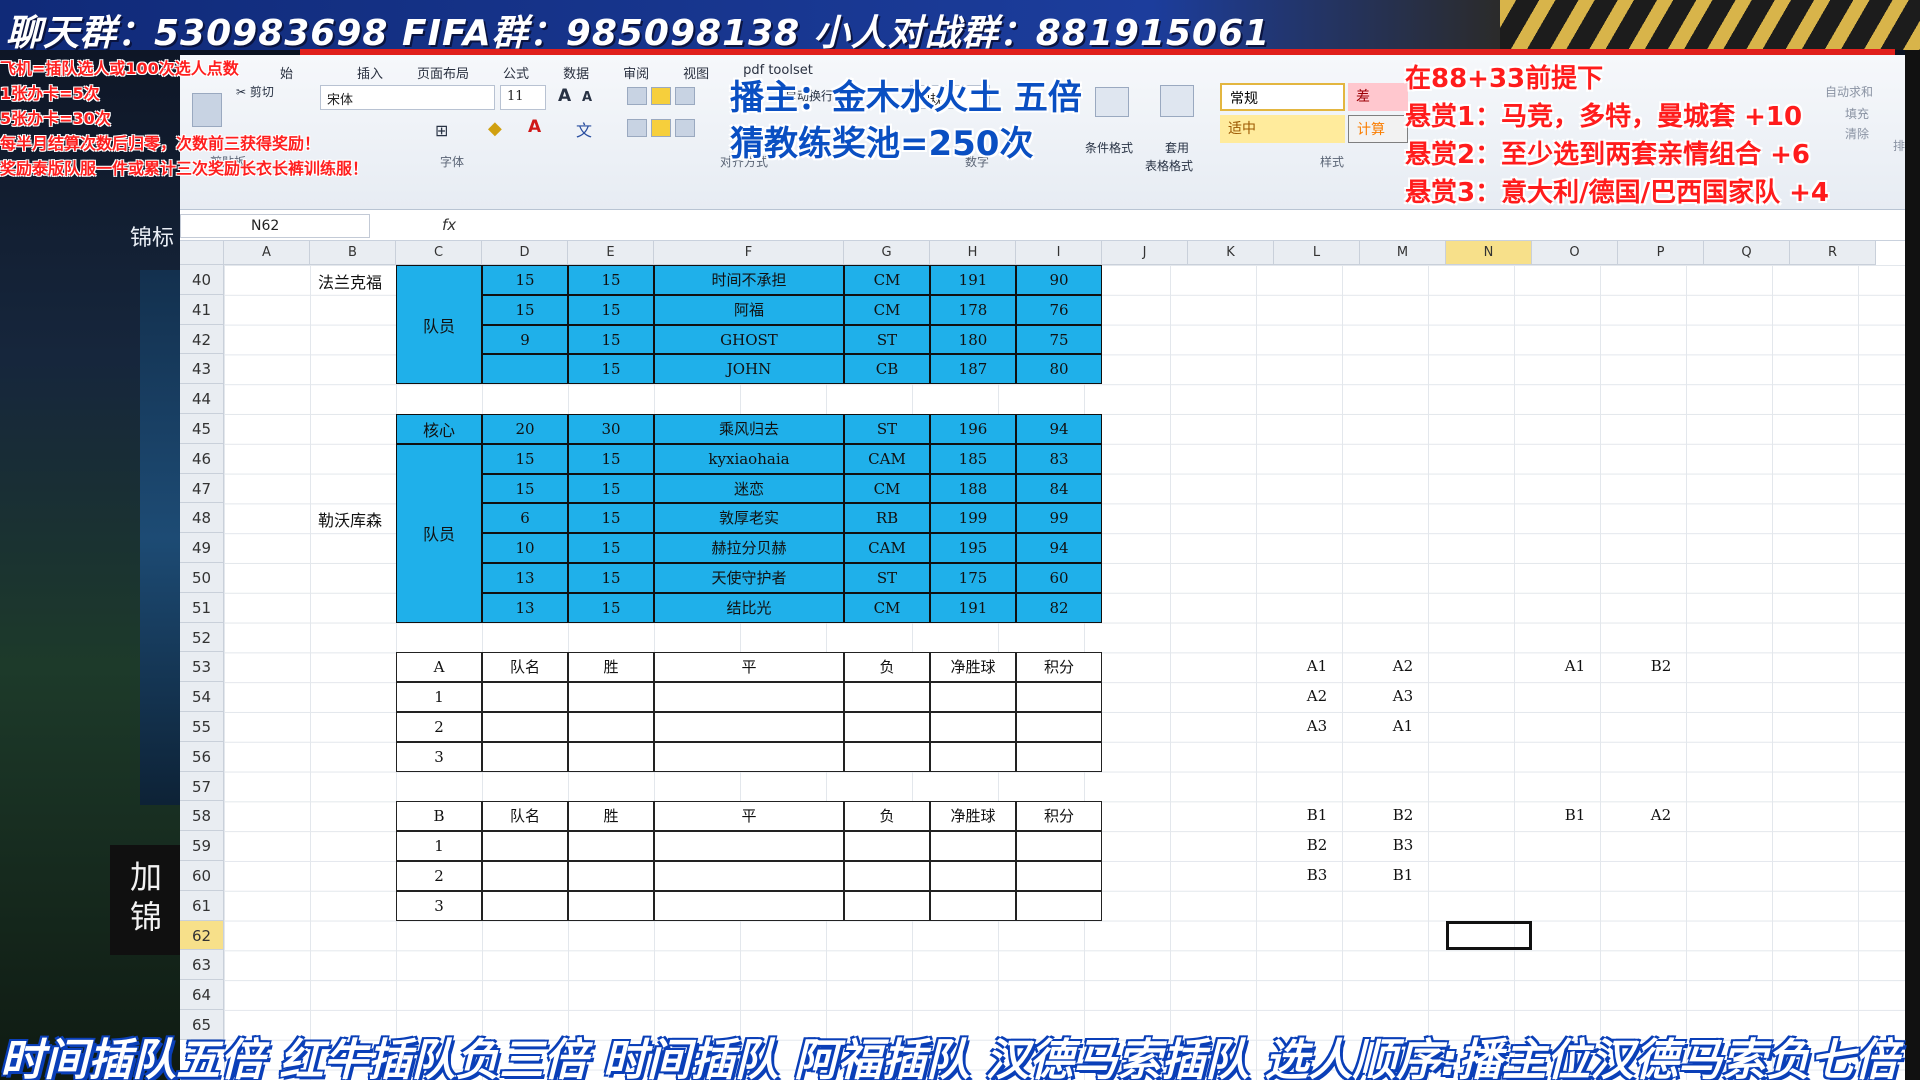  What do you see at coordinates (202, 548) in the screenshot?
I see `row-header-49: 49` at bounding box center [202, 548].